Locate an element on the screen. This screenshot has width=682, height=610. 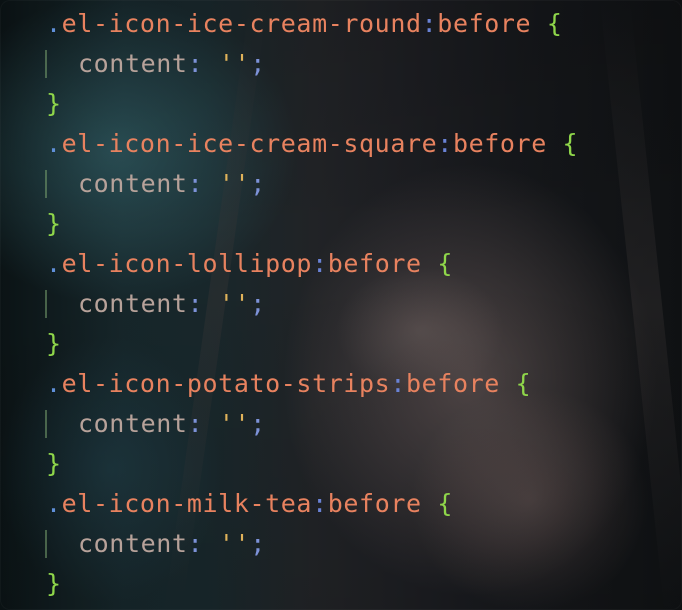
class-selector: el-icon-lollipop is located at coordinates (187, 263).